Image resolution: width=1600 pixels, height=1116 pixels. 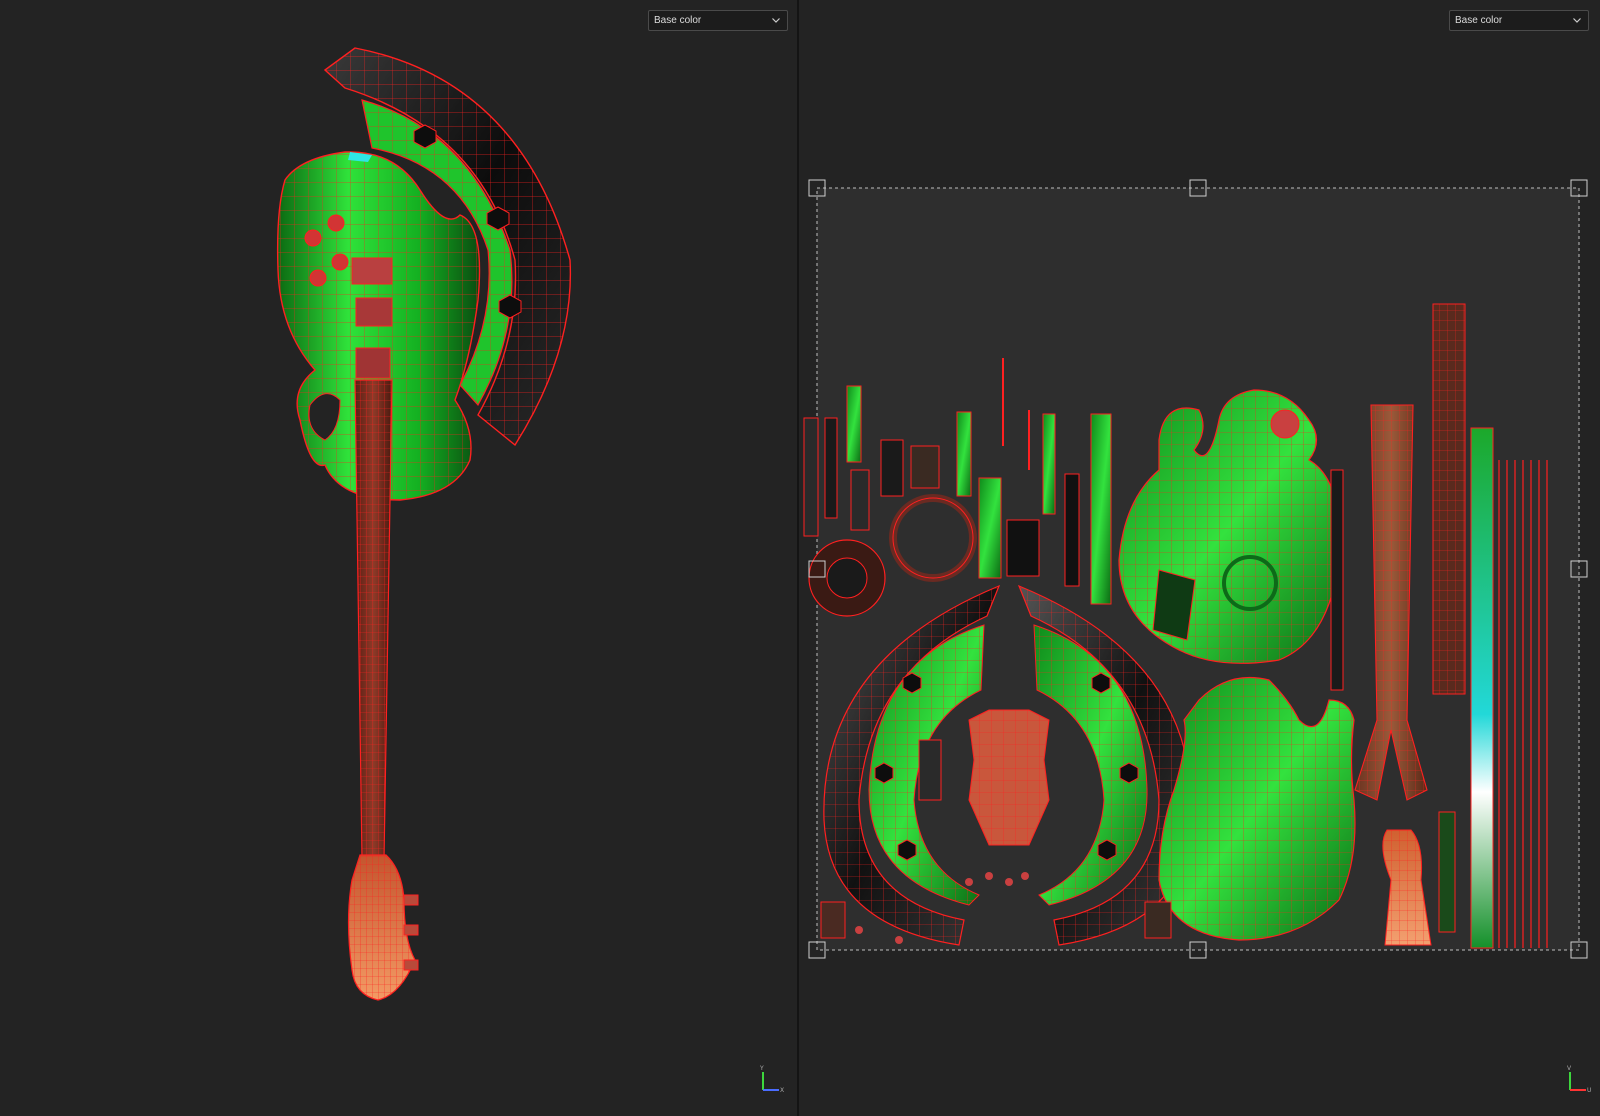 What do you see at coordinates (770, 1079) in the screenshot?
I see `axis-gizmo-icon: Y X` at bounding box center [770, 1079].